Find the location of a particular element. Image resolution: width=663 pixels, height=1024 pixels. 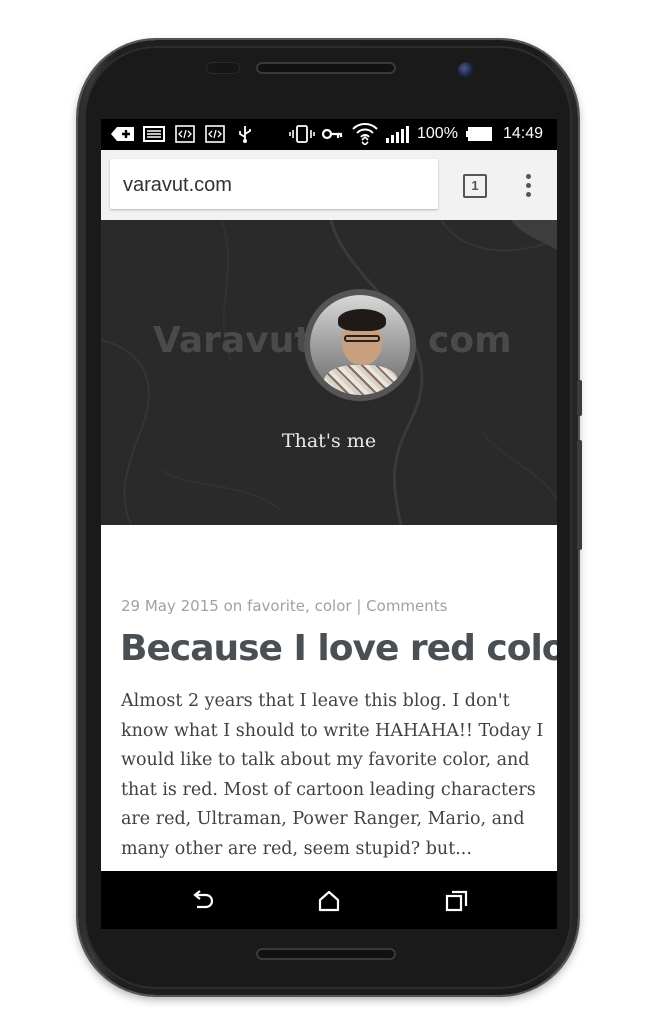

browser-toolbar: varavut.com 1 is located at coordinates (329, 185).